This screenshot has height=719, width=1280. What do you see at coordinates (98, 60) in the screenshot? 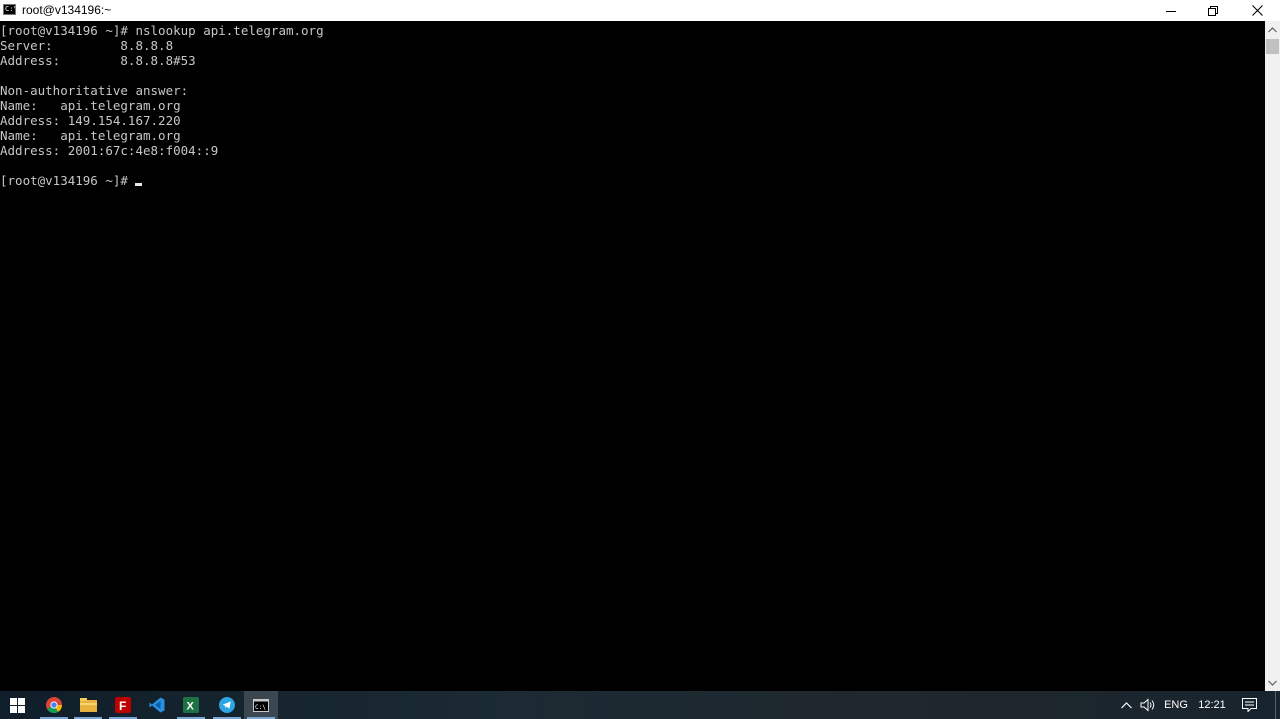
I see `terminal-line: Address: 8.8.8.8#53` at bounding box center [98, 60].